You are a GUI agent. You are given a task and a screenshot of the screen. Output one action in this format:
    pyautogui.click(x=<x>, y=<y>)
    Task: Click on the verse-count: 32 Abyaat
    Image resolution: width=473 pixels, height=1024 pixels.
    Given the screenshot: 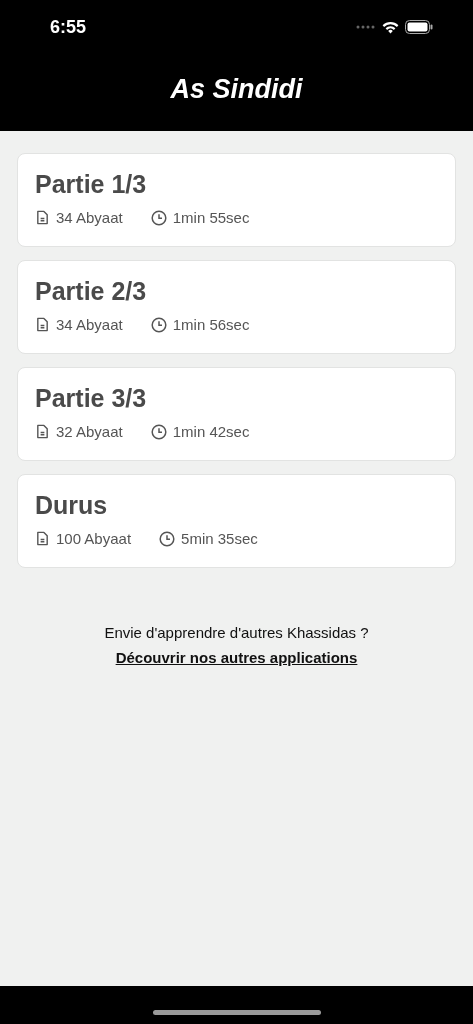 What is the action you would take?
    pyautogui.click(x=89, y=431)
    